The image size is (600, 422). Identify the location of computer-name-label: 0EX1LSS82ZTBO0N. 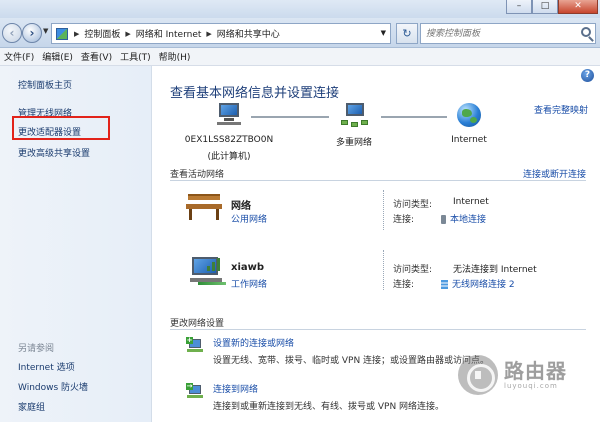
(229, 140).